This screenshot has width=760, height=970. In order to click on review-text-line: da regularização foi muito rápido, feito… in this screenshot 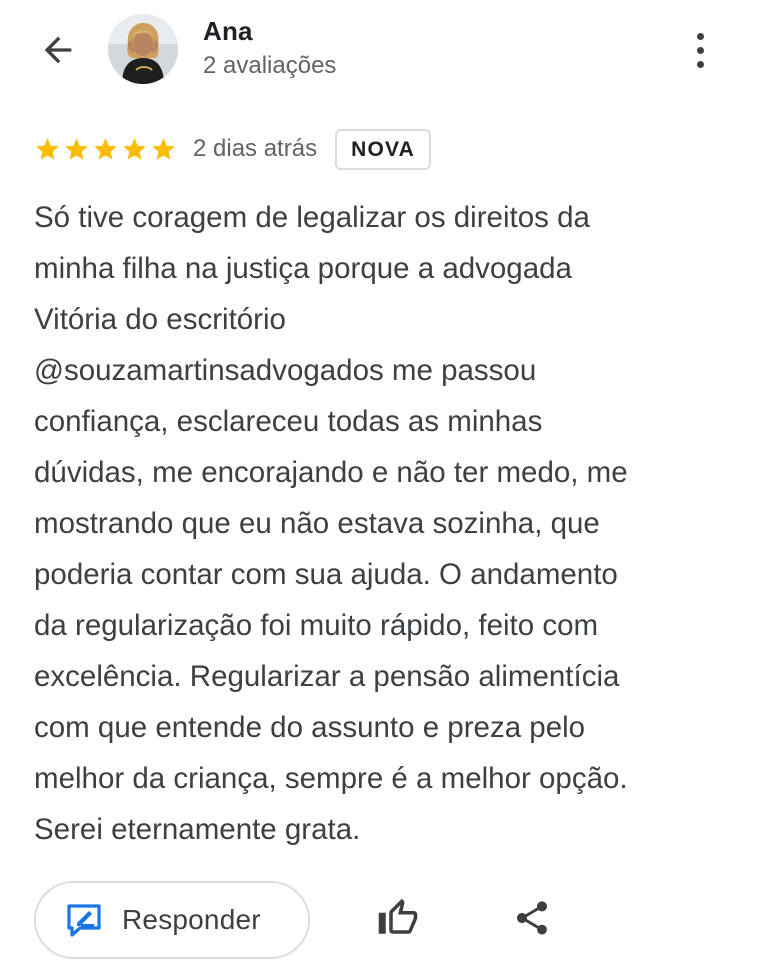, I will do `click(316, 625)`.